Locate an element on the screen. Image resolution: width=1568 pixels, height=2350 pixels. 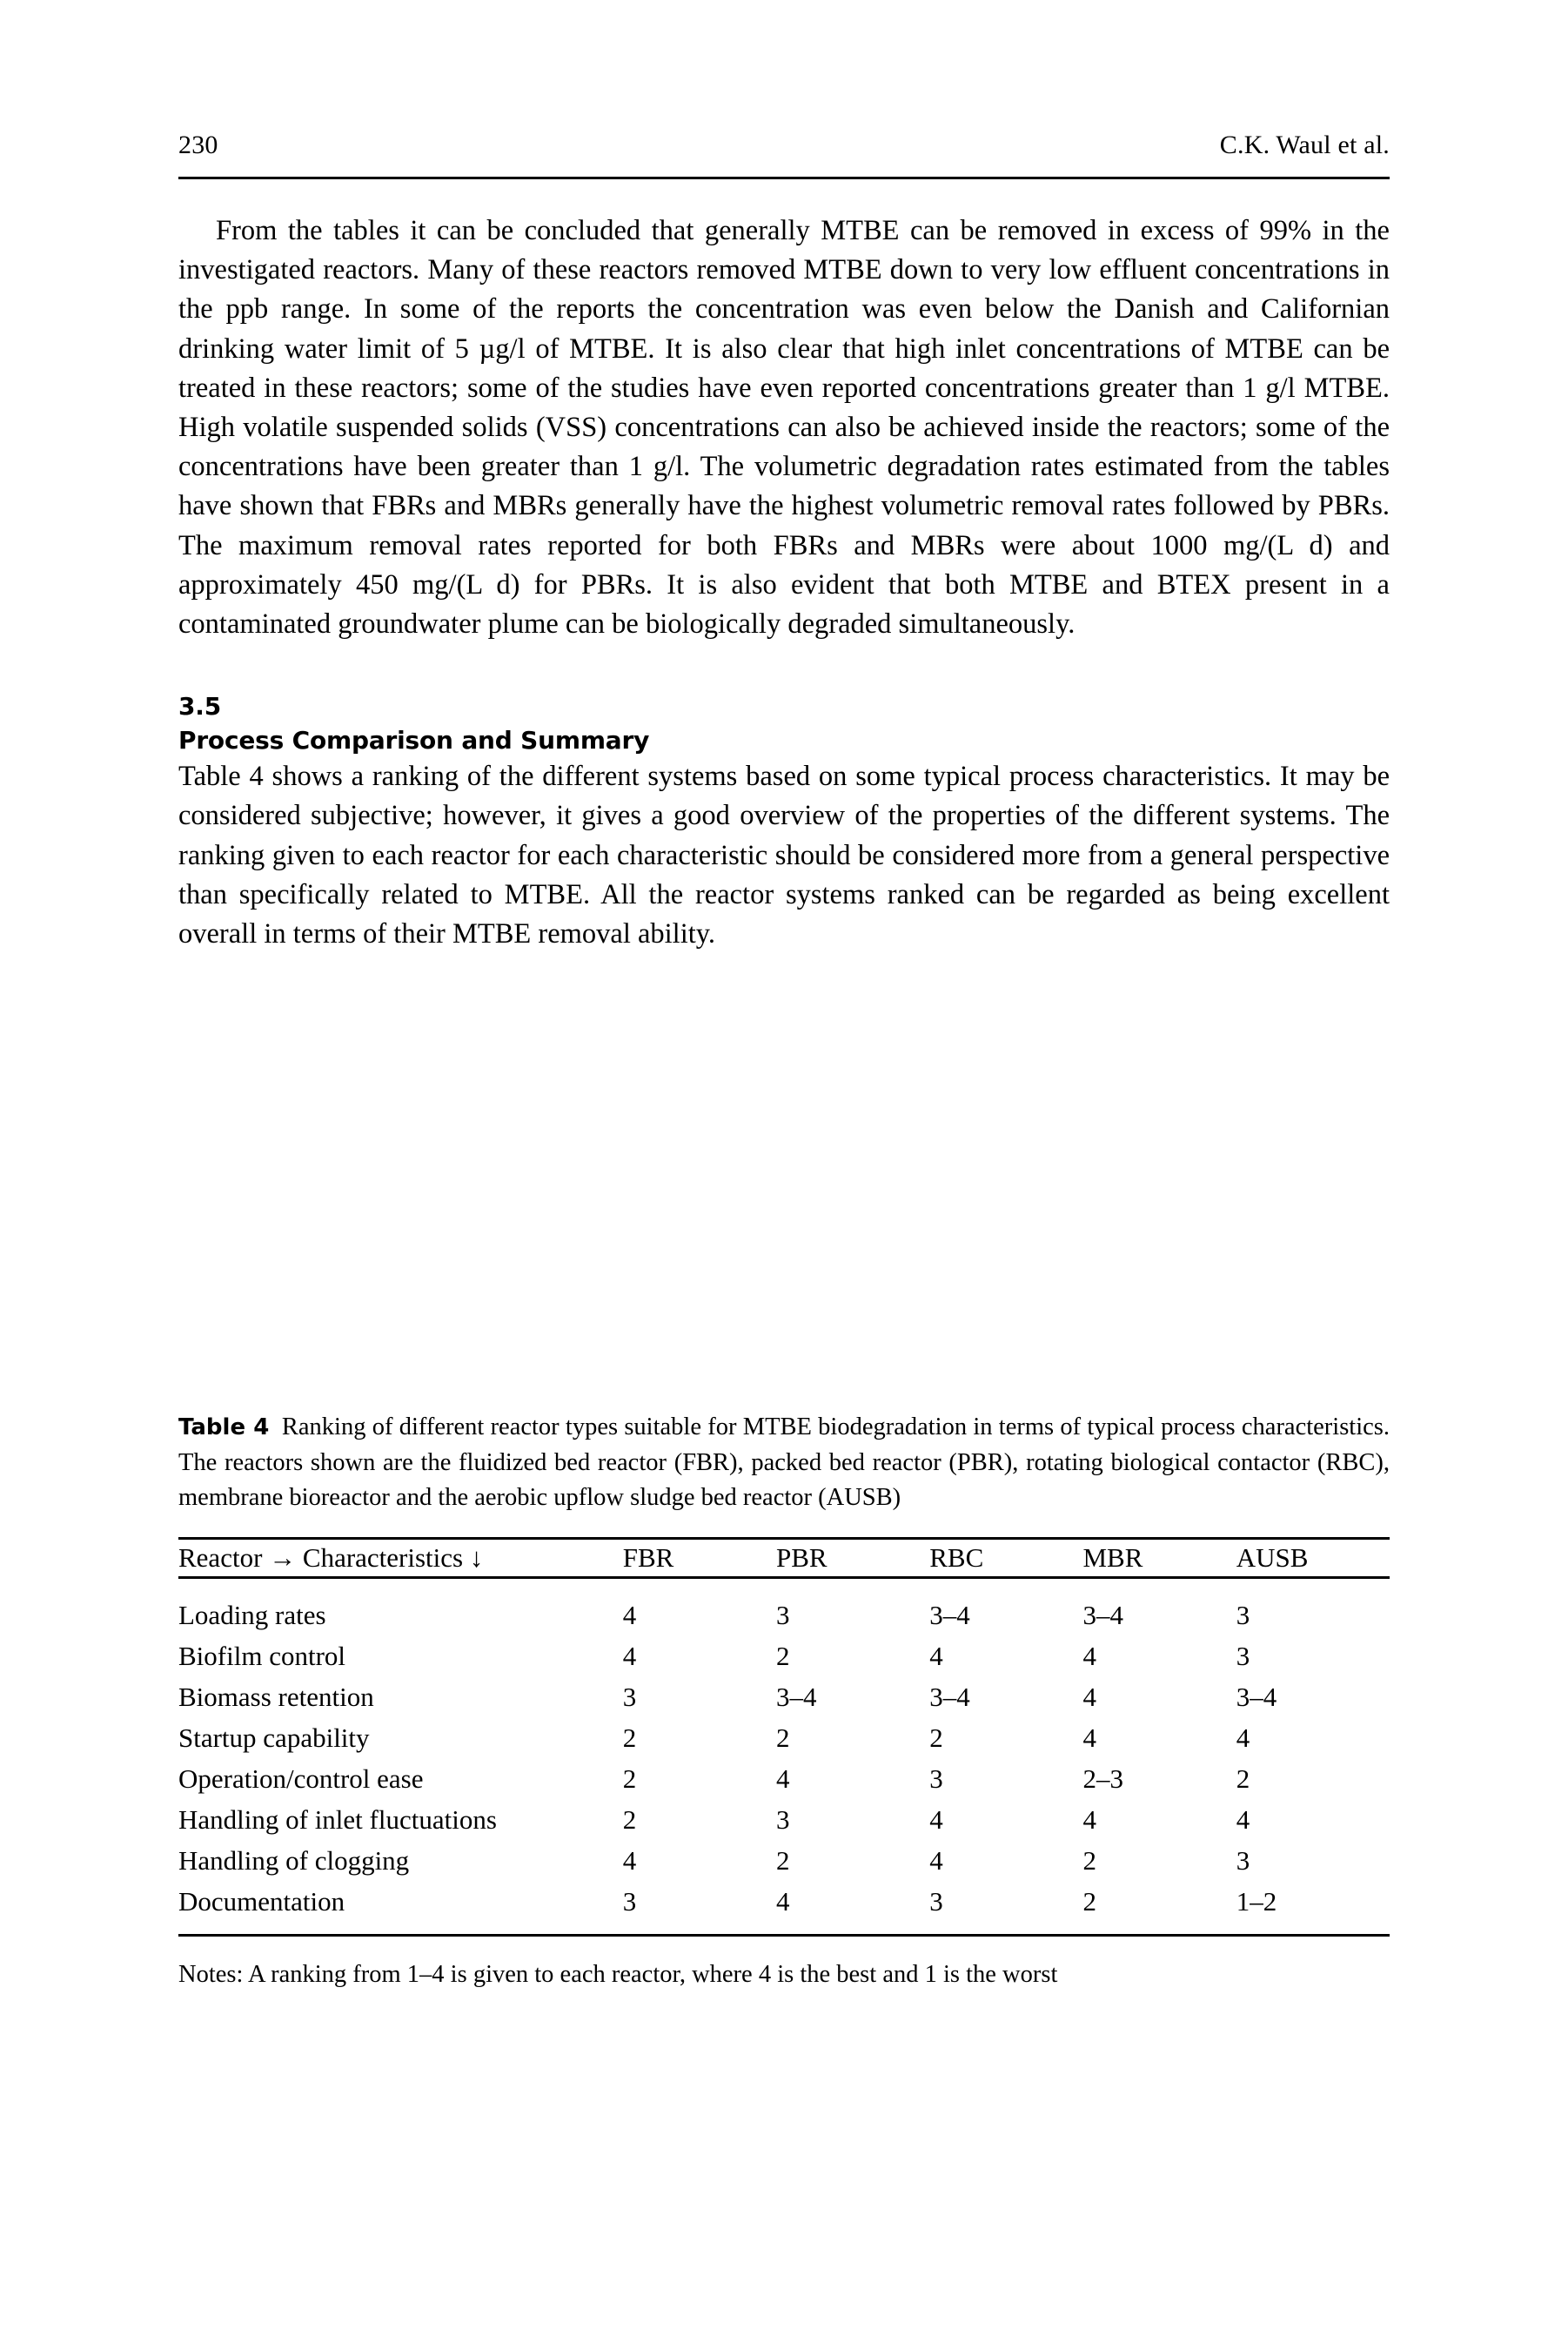
table-row: Biomass retention 3 3–4 3–4 4 3–4 is located at coordinates (784, 1696).